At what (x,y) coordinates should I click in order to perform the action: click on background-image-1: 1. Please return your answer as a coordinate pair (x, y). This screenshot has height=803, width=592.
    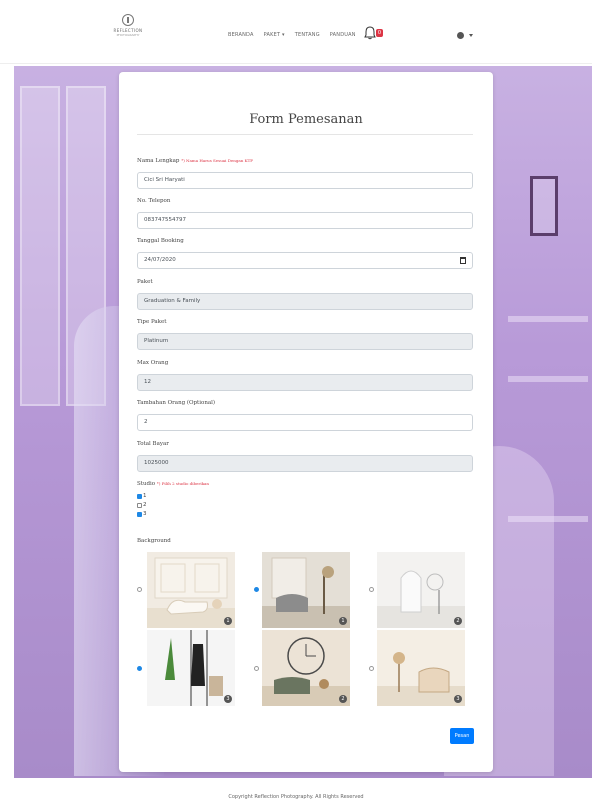
    Looking at the image, I should click on (191, 590).